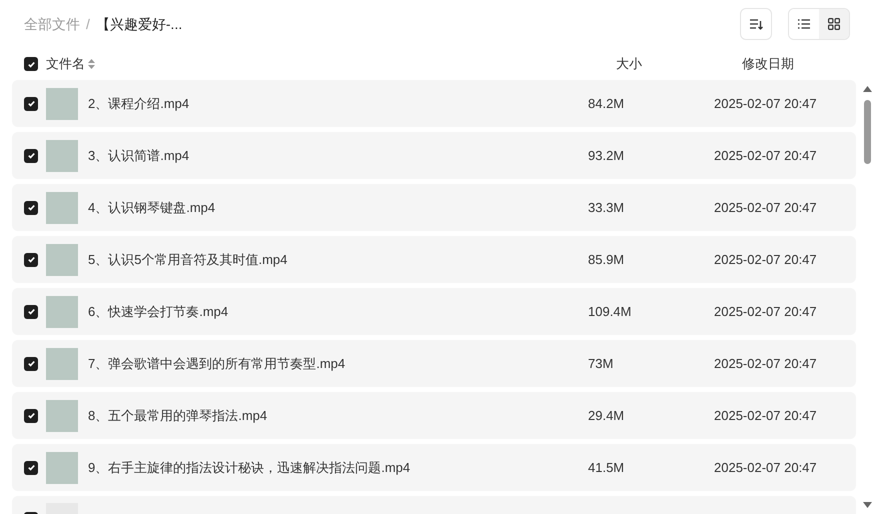 The width and height of the screenshot is (874, 514). What do you see at coordinates (338, 312) in the screenshot?
I see `file-name: 6、快速学会打节奏.mp4` at bounding box center [338, 312].